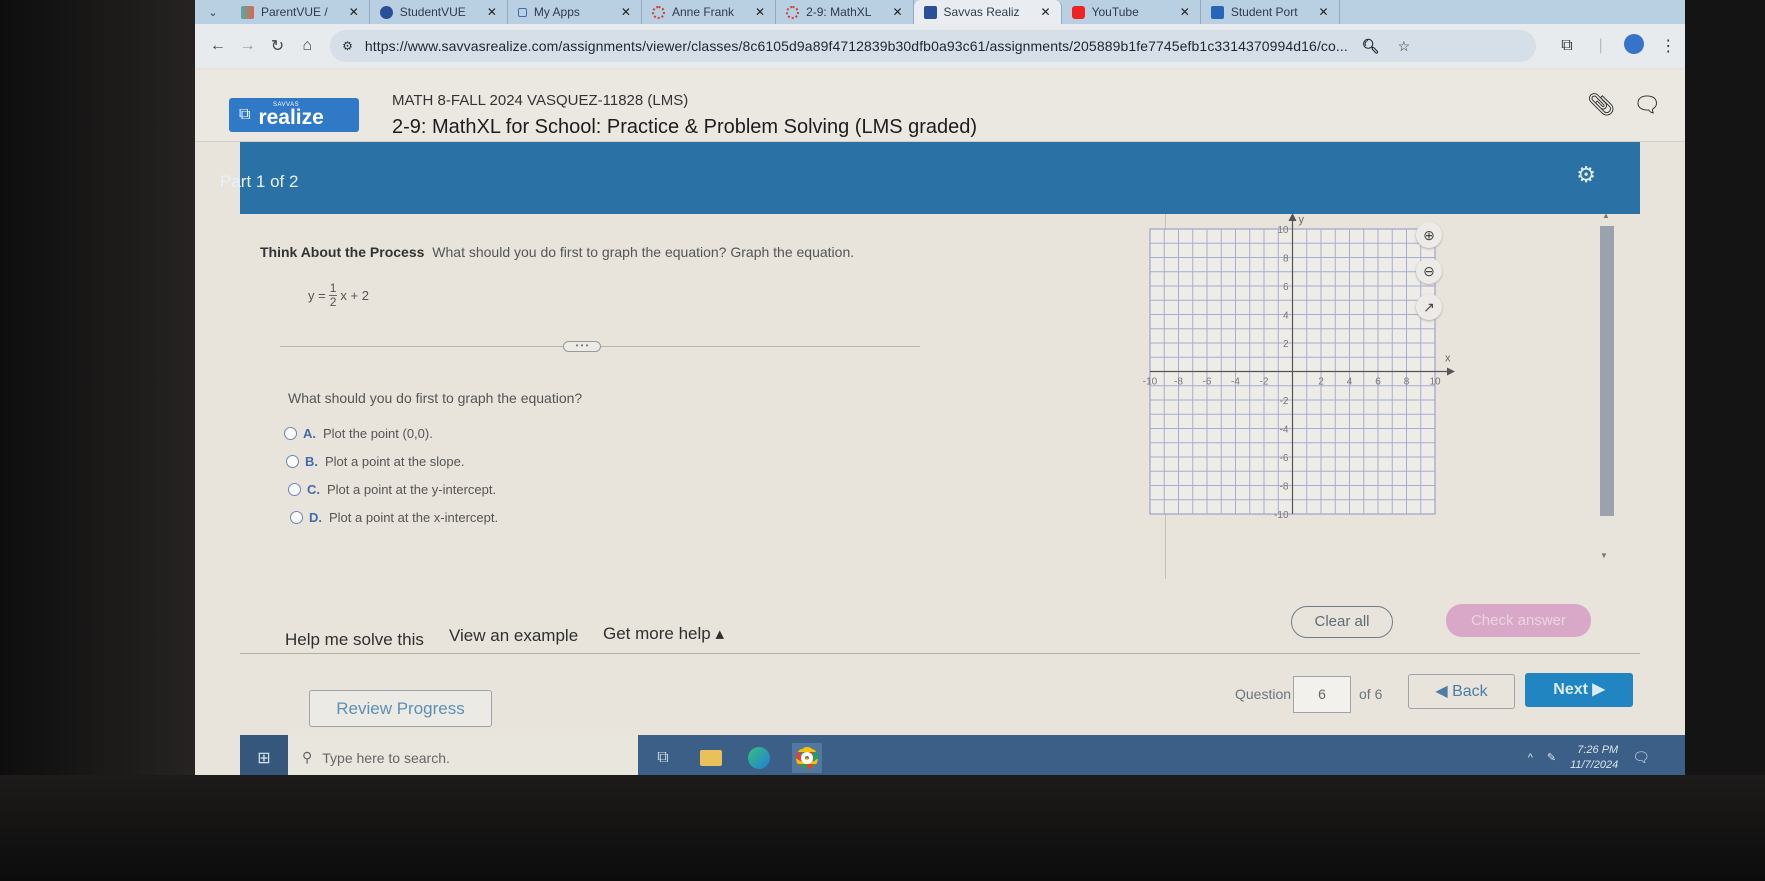  I want to click on x-tick-label: 8, so click(1407, 382).